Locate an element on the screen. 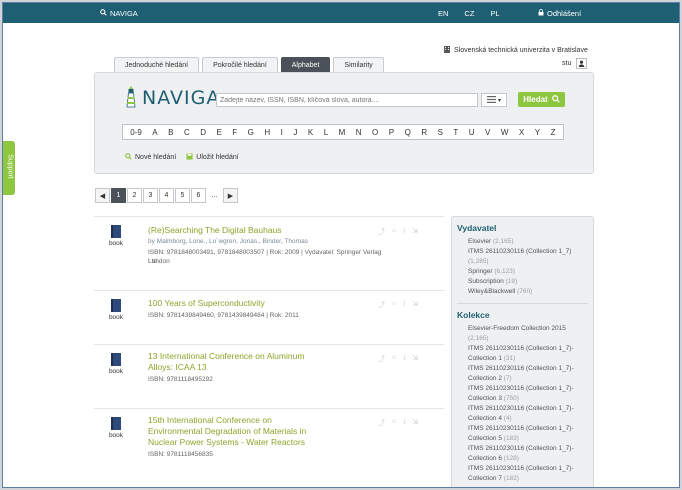  save-search-link: Uložit hledání is located at coordinates (212, 157).